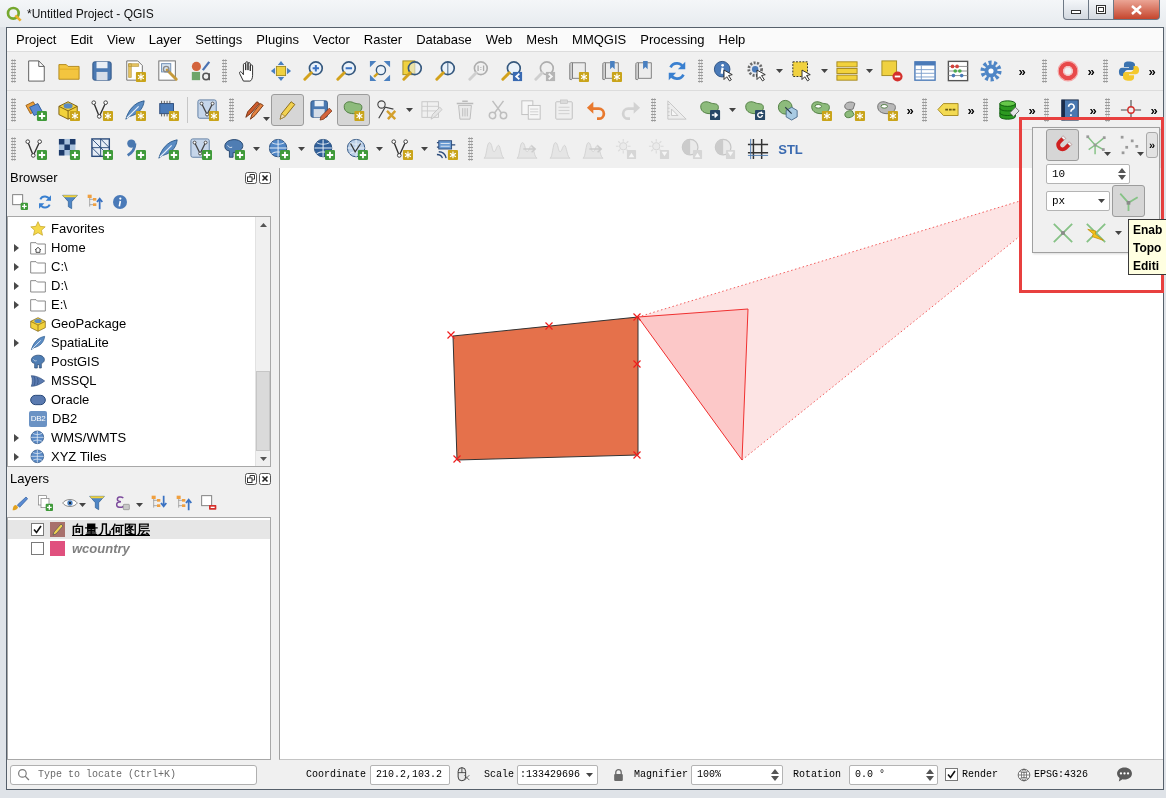 The height and width of the screenshot is (798, 1166). What do you see at coordinates (346, 71) in the screenshot?
I see `zoom-out-icon` at bounding box center [346, 71].